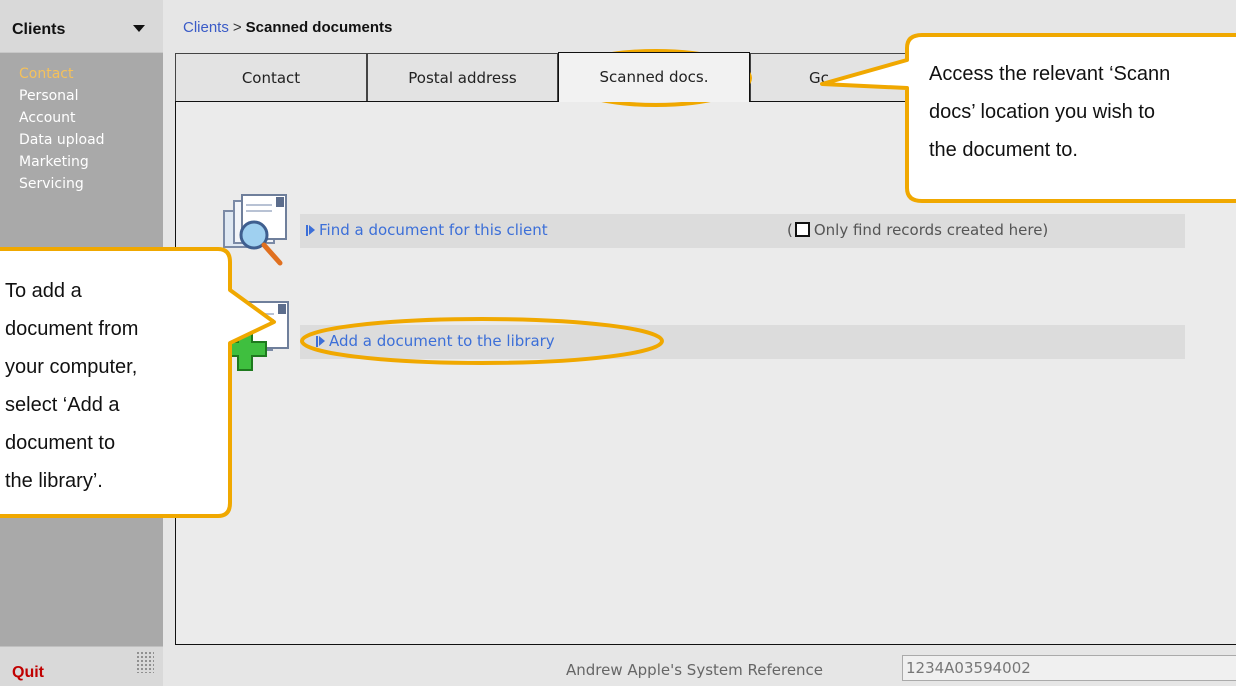  I want to click on sidebar-item-marketing: Marketing, so click(81, 162).